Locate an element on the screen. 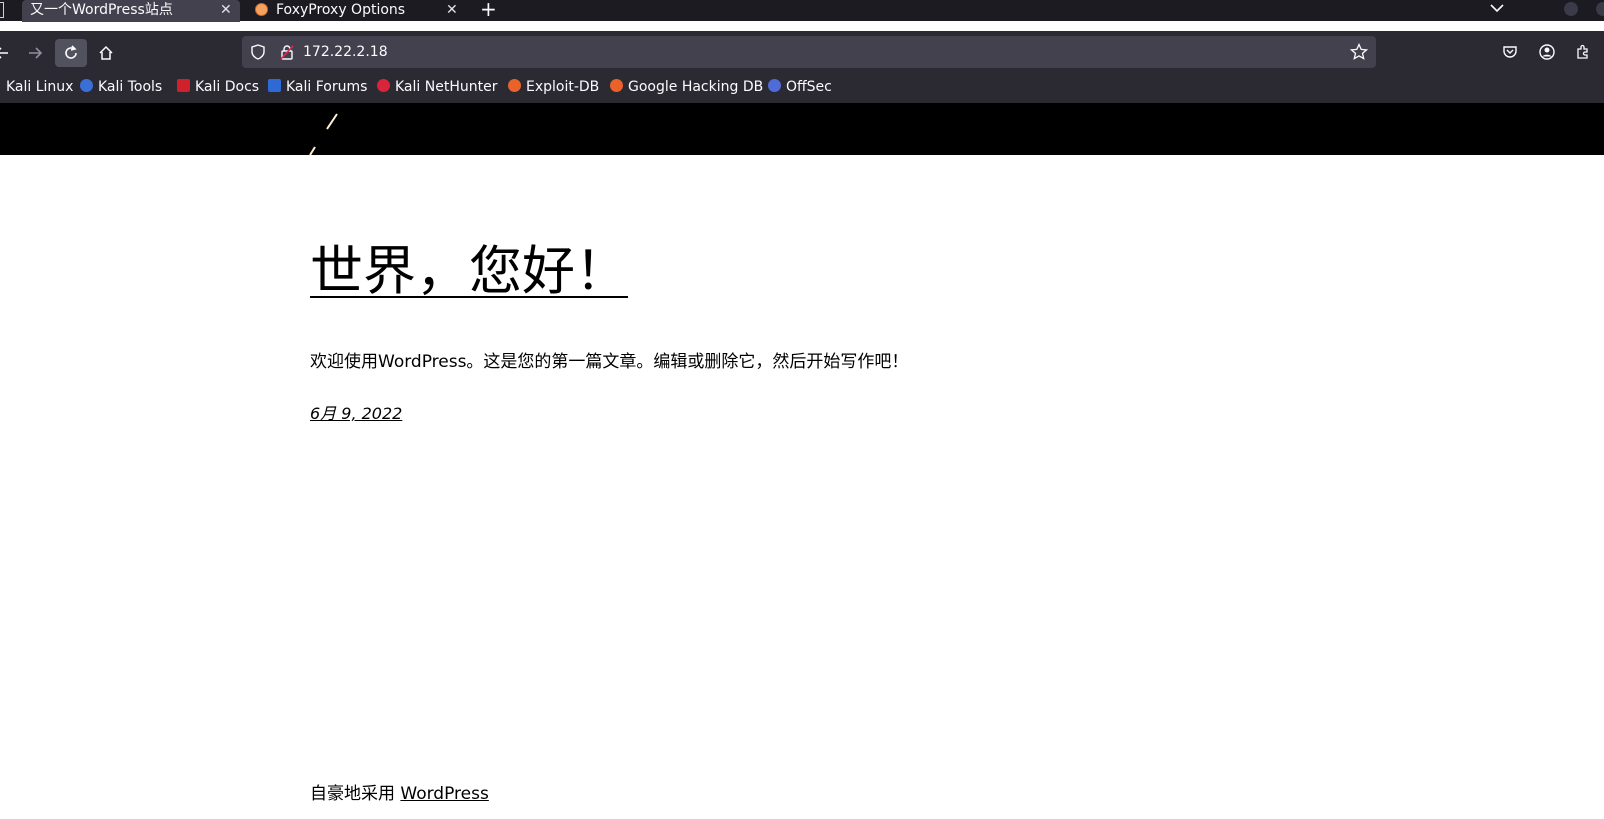 Image resolution: width=1604 pixels, height=819 pixels. url-text: 172.22.2.18 is located at coordinates (345, 52).